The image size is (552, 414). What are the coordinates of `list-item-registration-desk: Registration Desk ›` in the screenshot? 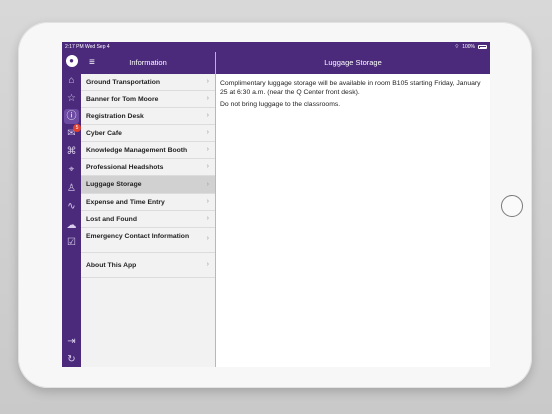 It's located at (148, 116).